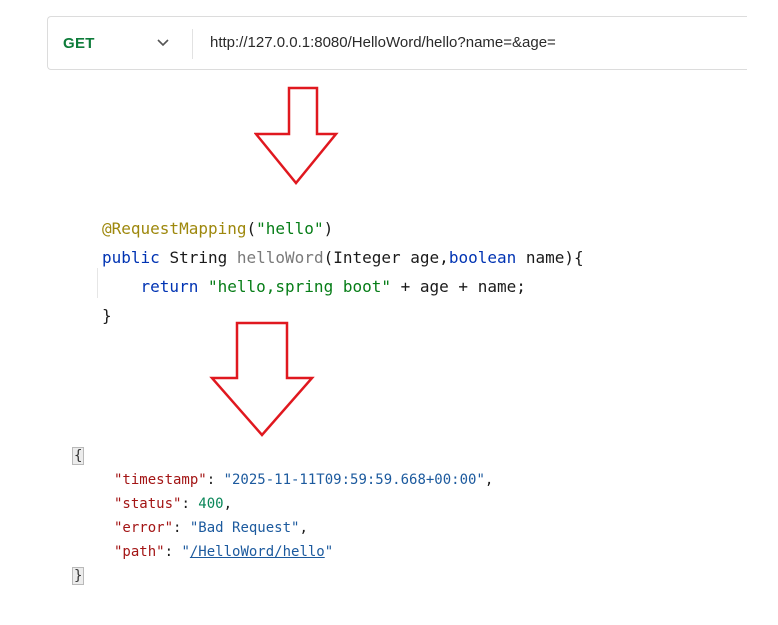 This screenshot has width=778, height=625. I want to click on json-close-brace: }, so click(78, 576).